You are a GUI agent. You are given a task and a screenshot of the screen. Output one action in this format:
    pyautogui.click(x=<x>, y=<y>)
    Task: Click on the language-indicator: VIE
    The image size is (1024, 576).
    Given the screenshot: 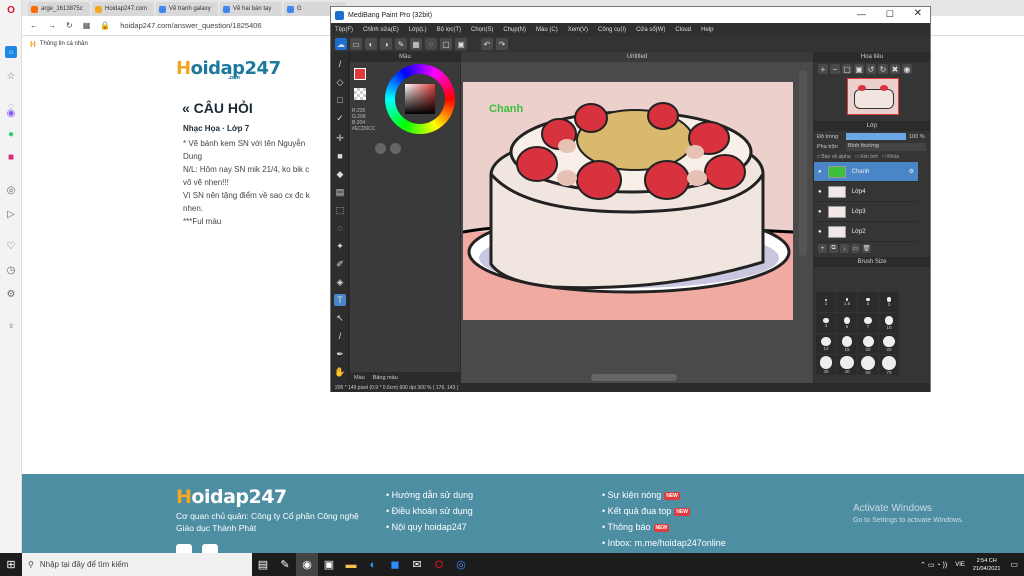 What is the action you would take?
    pyautogui.click(x=960, y=565)
    